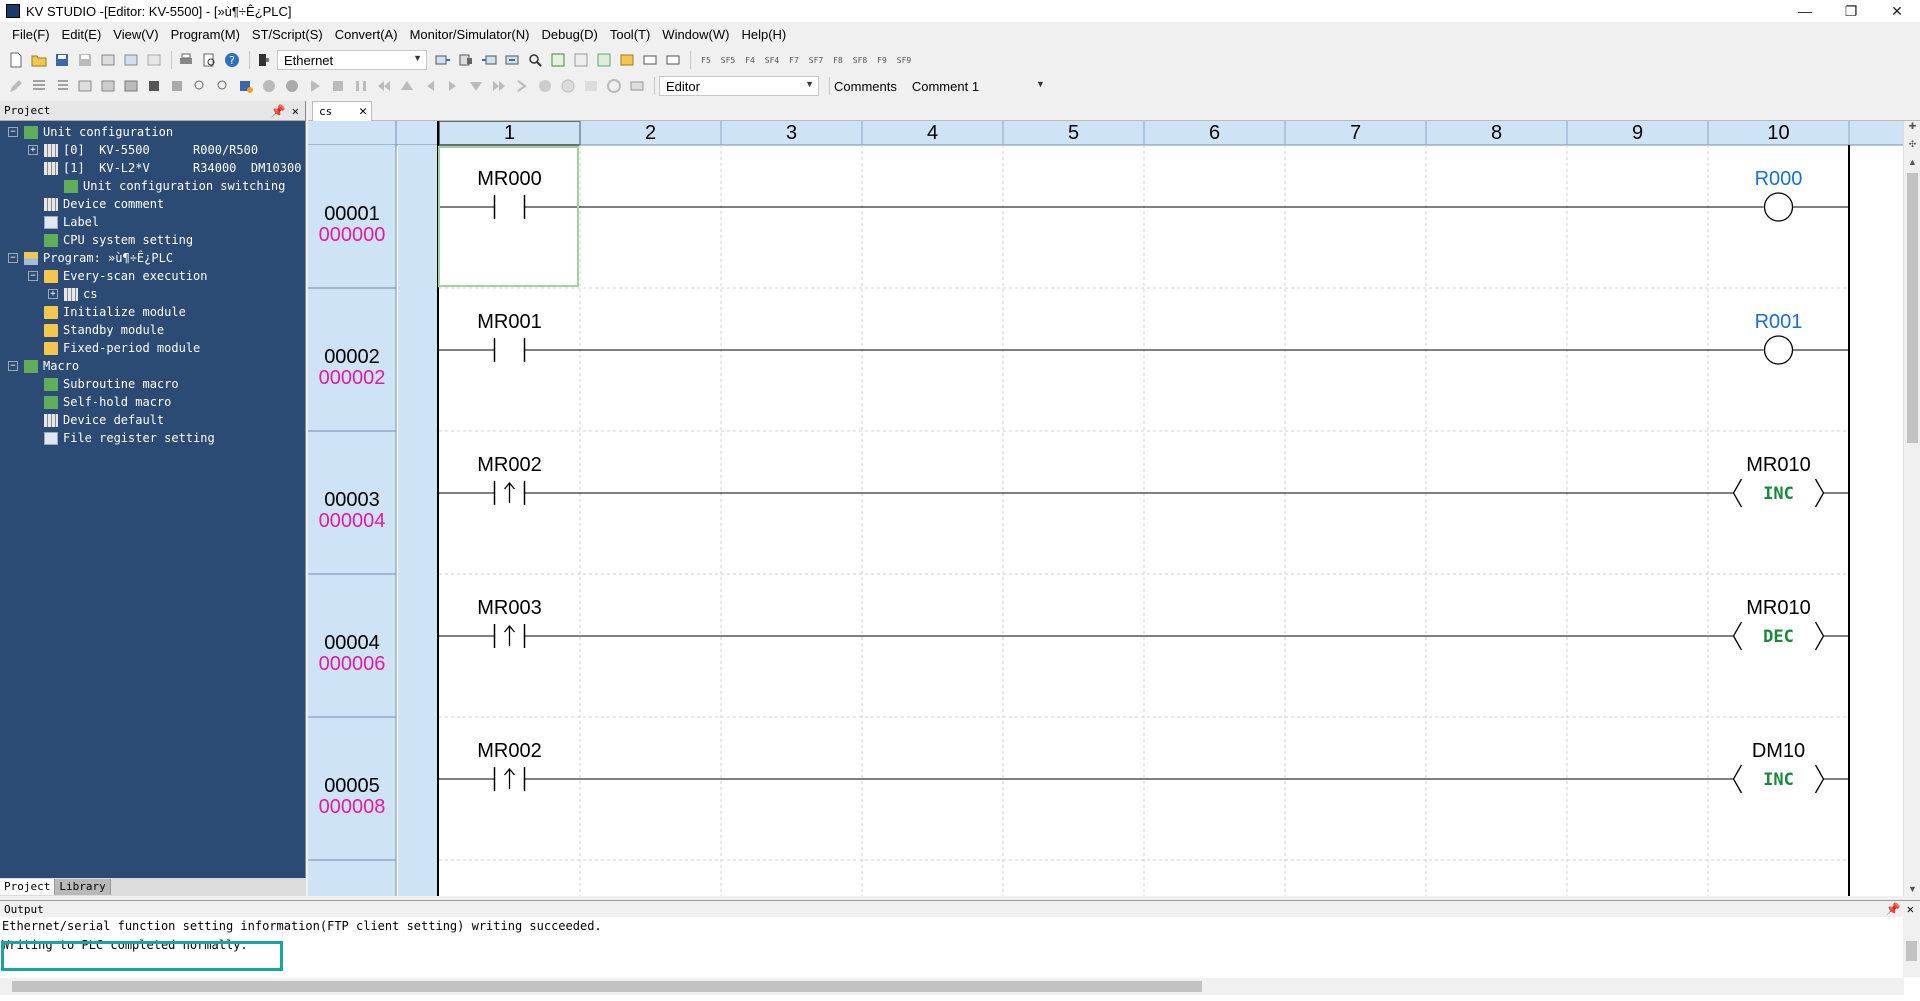 The width and height of the screenshot is (1920, 1001). What do you see at coordinates (545, 86) in the screenshot?
I see `breakpoint-icon` at bounding box center [545, 86].